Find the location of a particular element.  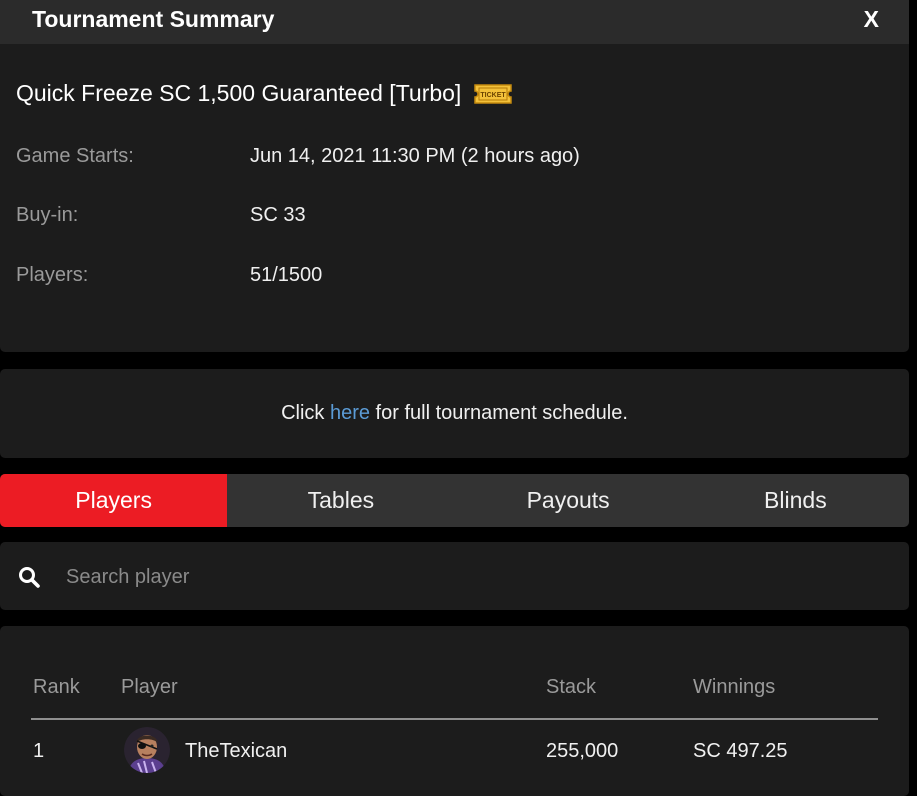

buy-in-value: SC 33 is located at coordinates (278, 215).